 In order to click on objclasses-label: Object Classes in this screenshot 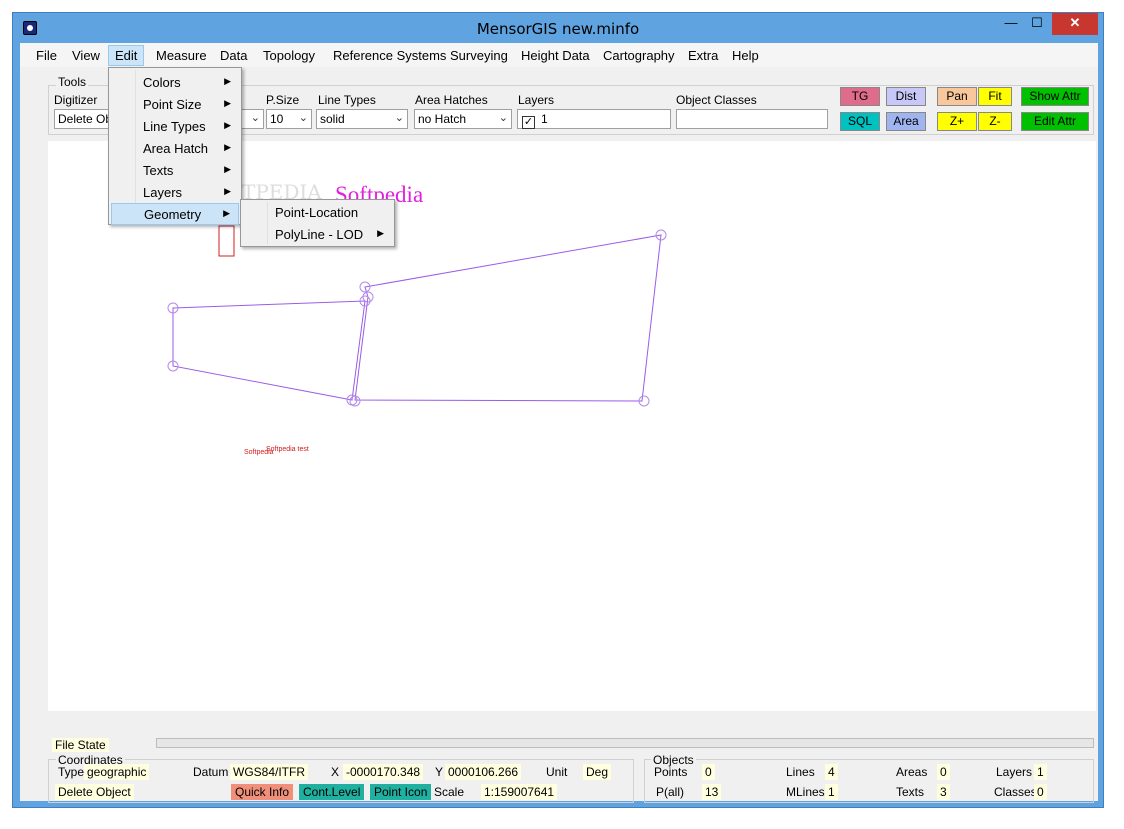, I will do `click(716, 100)`.